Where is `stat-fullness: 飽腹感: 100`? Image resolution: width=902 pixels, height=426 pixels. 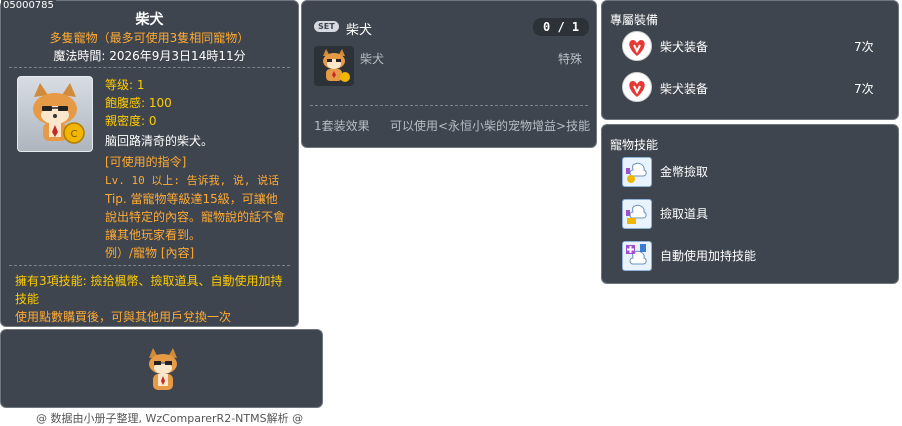 stat-fullness: 飽腹感: 100 is located at coordinates (138, 103).